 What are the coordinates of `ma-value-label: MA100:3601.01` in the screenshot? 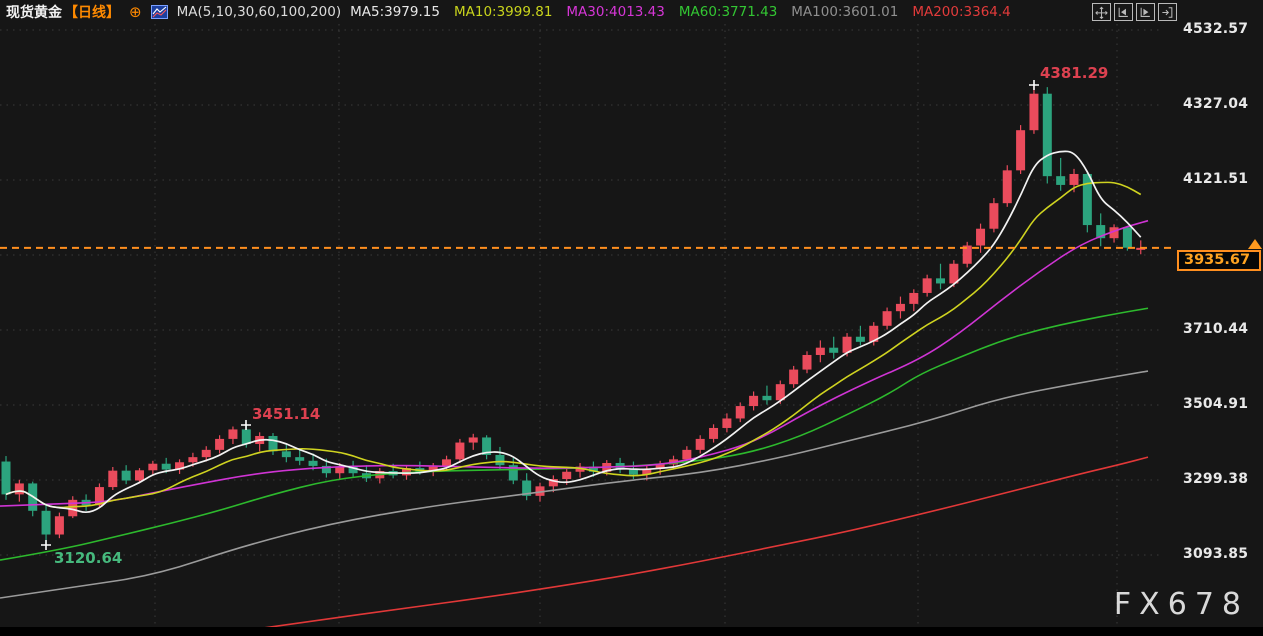 It's located at (845, 12).